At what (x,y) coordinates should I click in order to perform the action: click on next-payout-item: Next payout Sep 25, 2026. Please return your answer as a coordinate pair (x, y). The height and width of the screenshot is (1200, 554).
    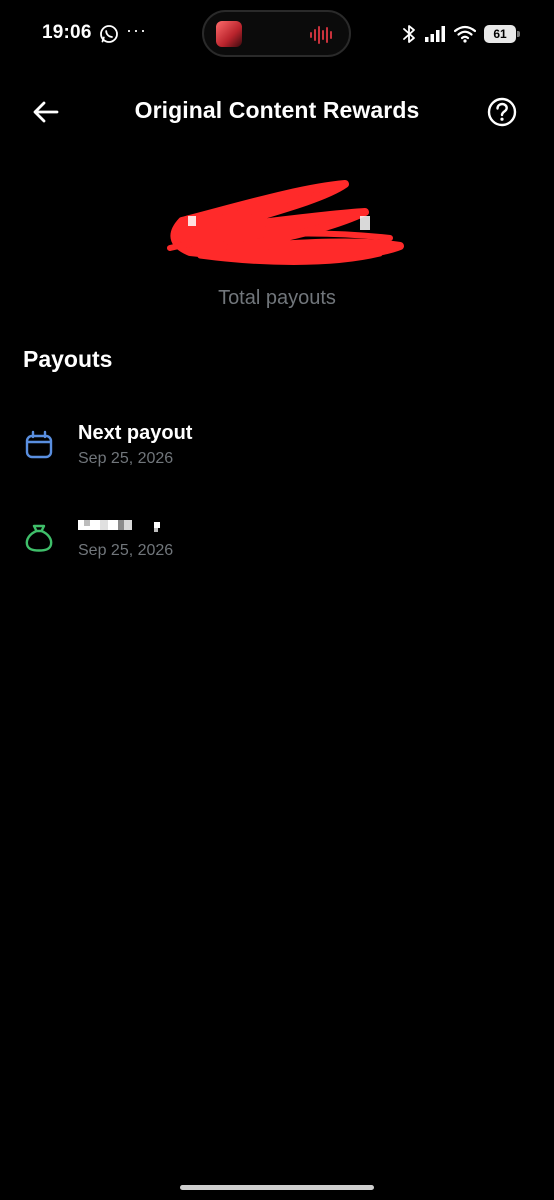
    Looking at the image, I should click on (277, 447).